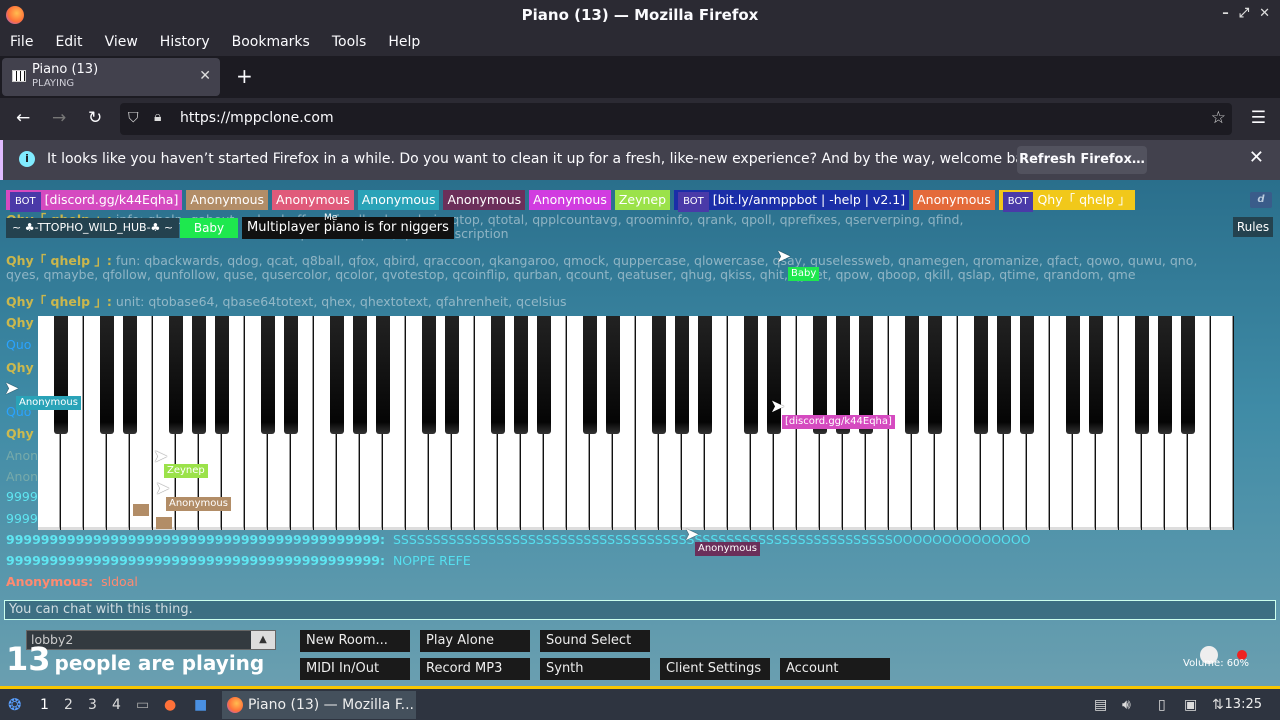 The image size is (1280, 720). What do you see at coordinates (1162, 705) in the screenshot?
I see `tray-clipboard-icon: ▯` at bounding box center [1162, 705].